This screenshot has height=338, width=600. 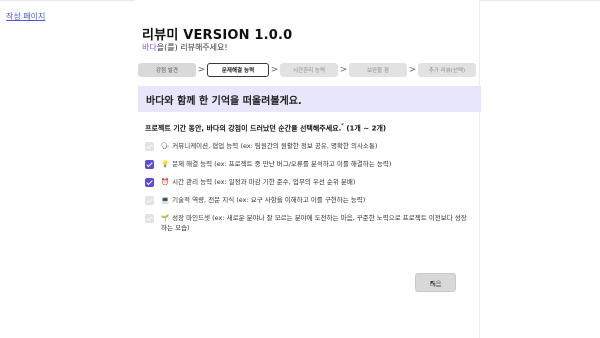 What do you see at coordinates (25, 16) in the screenshot?
I see `write-page-link: 작성 페이지` at bounding box center [25, 16].